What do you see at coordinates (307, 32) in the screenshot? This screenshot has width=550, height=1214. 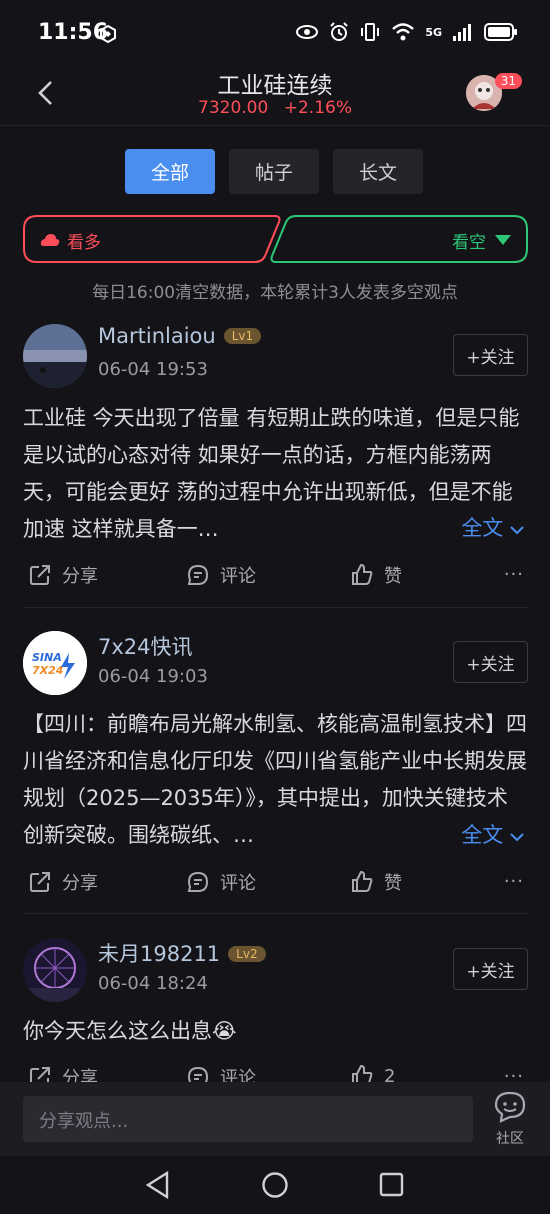 I see `eye-icon` at bounding box center [307, 32].